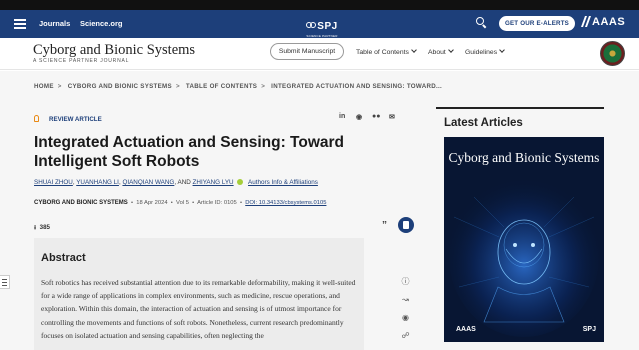 This screenshot has height=350, width=639. I want to click on menu-about: About, so click(441, 51).